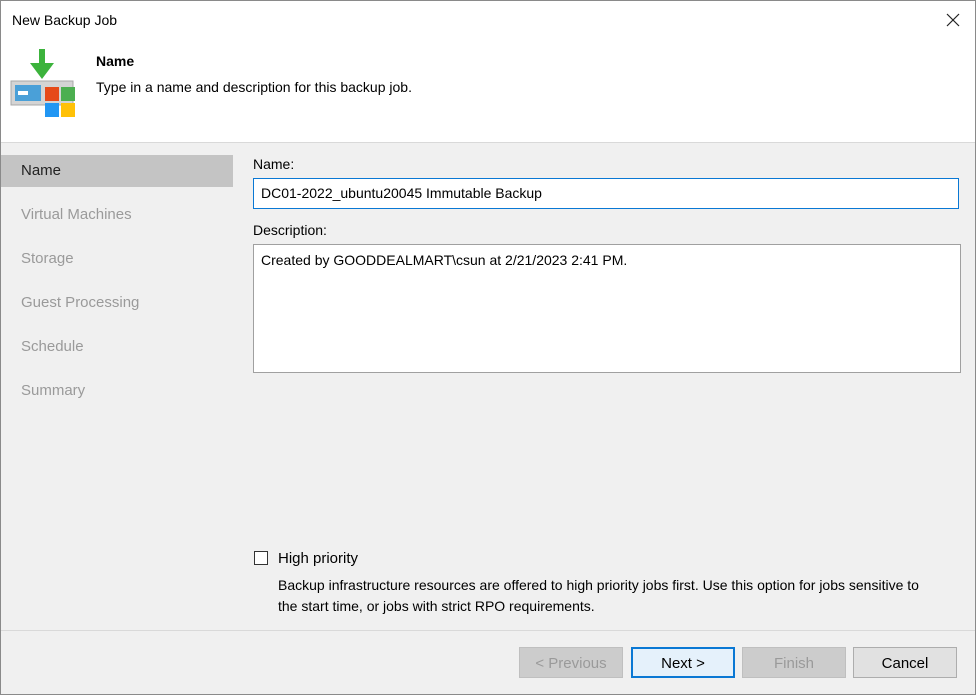 The width and height of the screenshot is (976, 695). I want to click on backup-job-icon, so click(42, 83).